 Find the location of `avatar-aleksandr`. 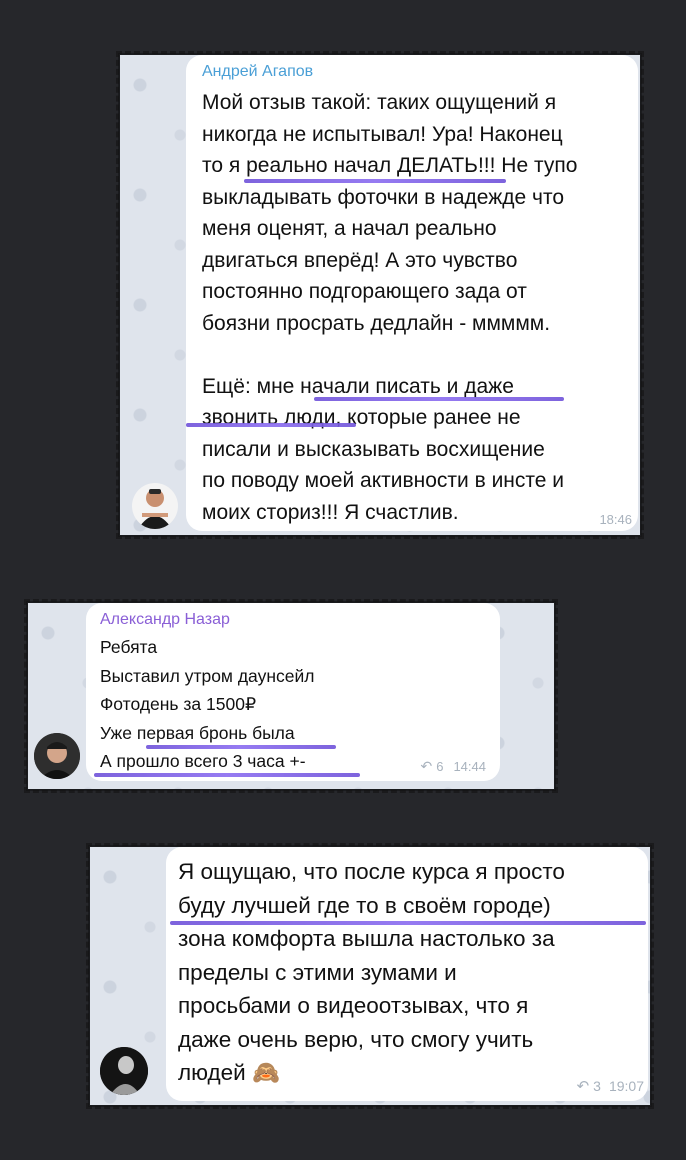

avatar-aleksandr is located at coordinates (57, 756).